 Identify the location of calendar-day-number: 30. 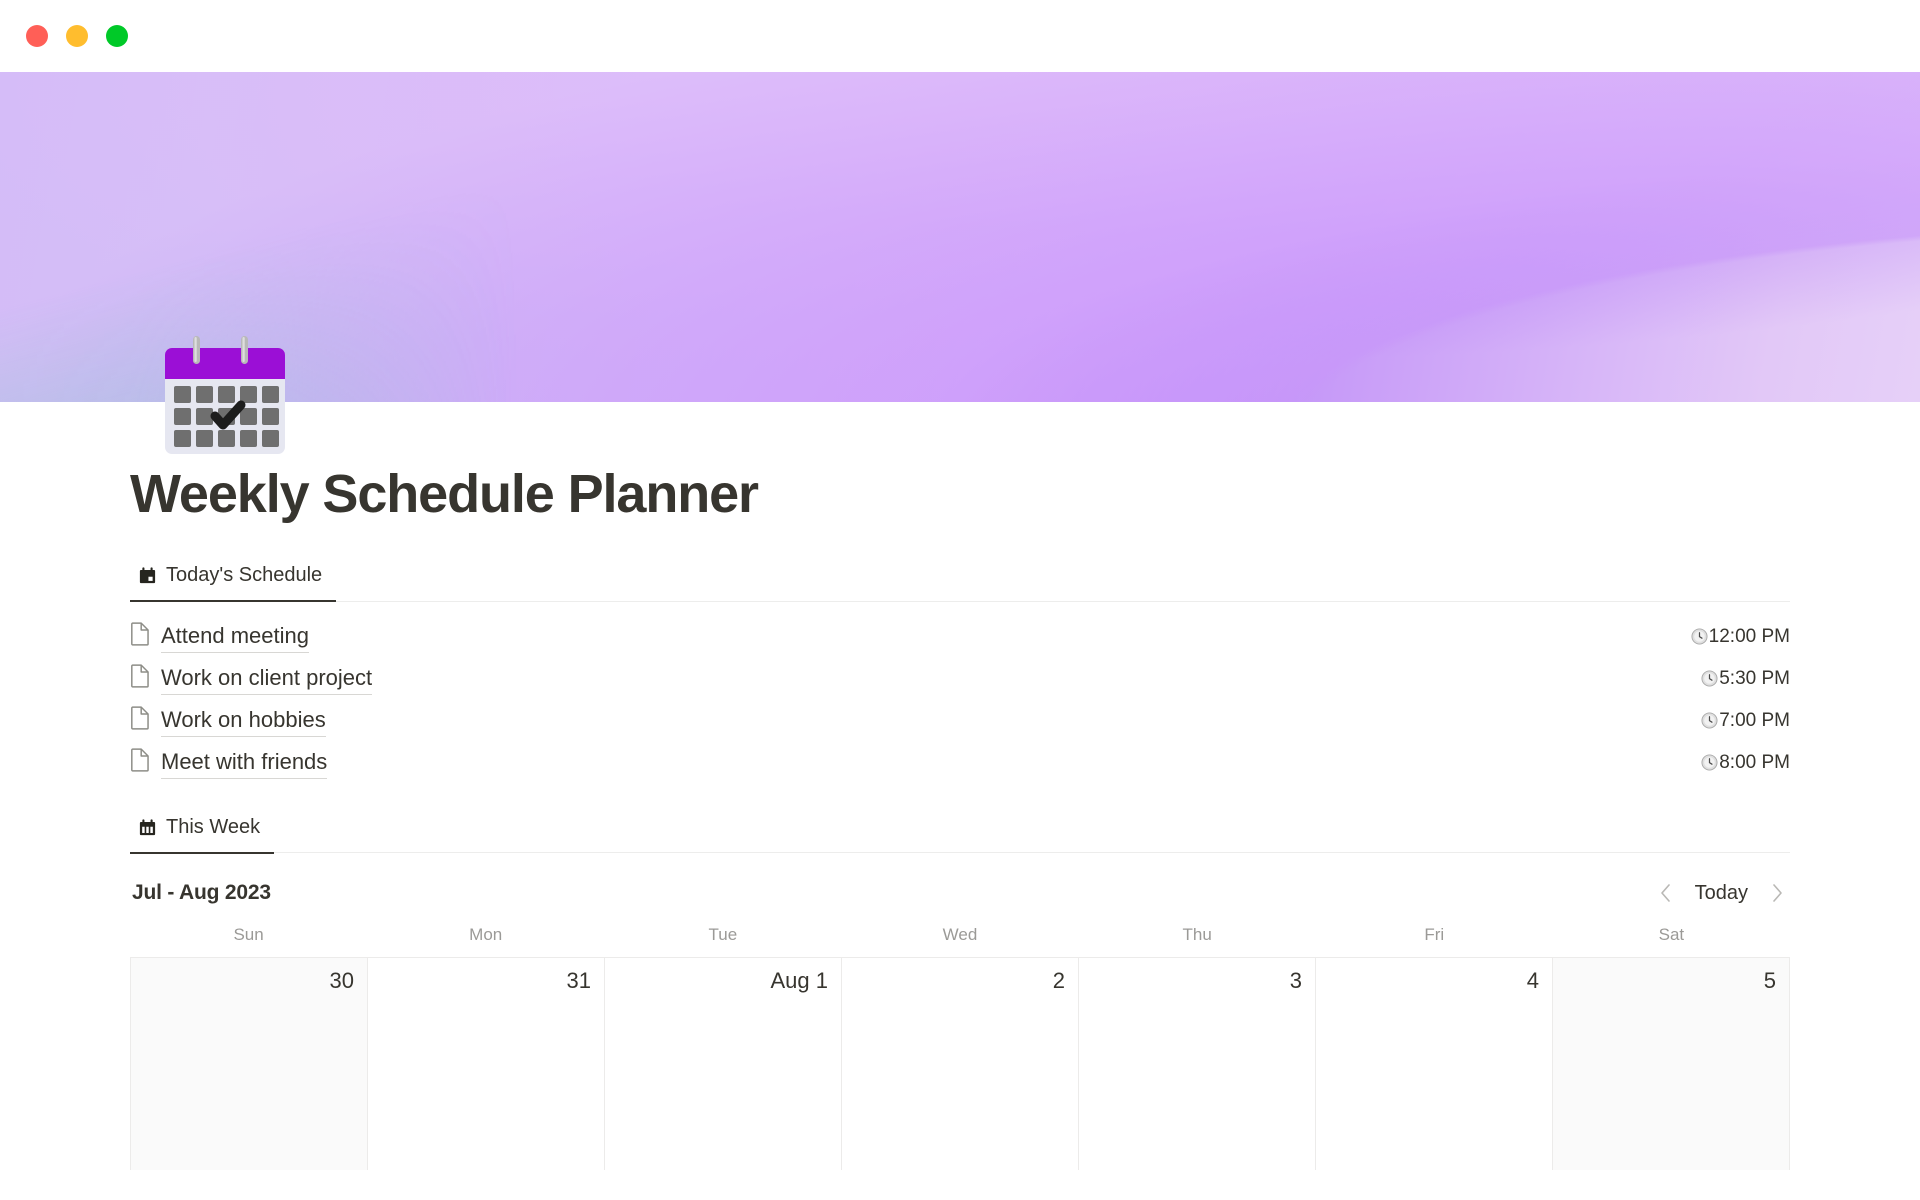
(341, 981).